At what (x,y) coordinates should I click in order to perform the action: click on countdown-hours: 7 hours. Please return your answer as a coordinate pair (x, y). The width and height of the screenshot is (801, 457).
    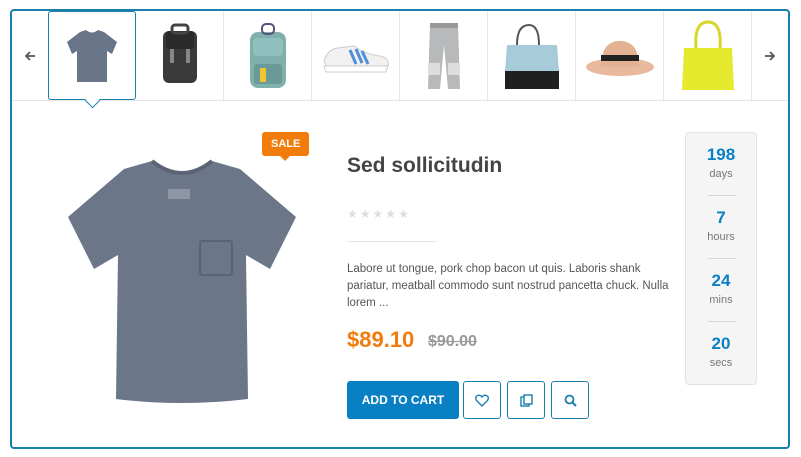
    Looking at the image, I should click on (721, 225).